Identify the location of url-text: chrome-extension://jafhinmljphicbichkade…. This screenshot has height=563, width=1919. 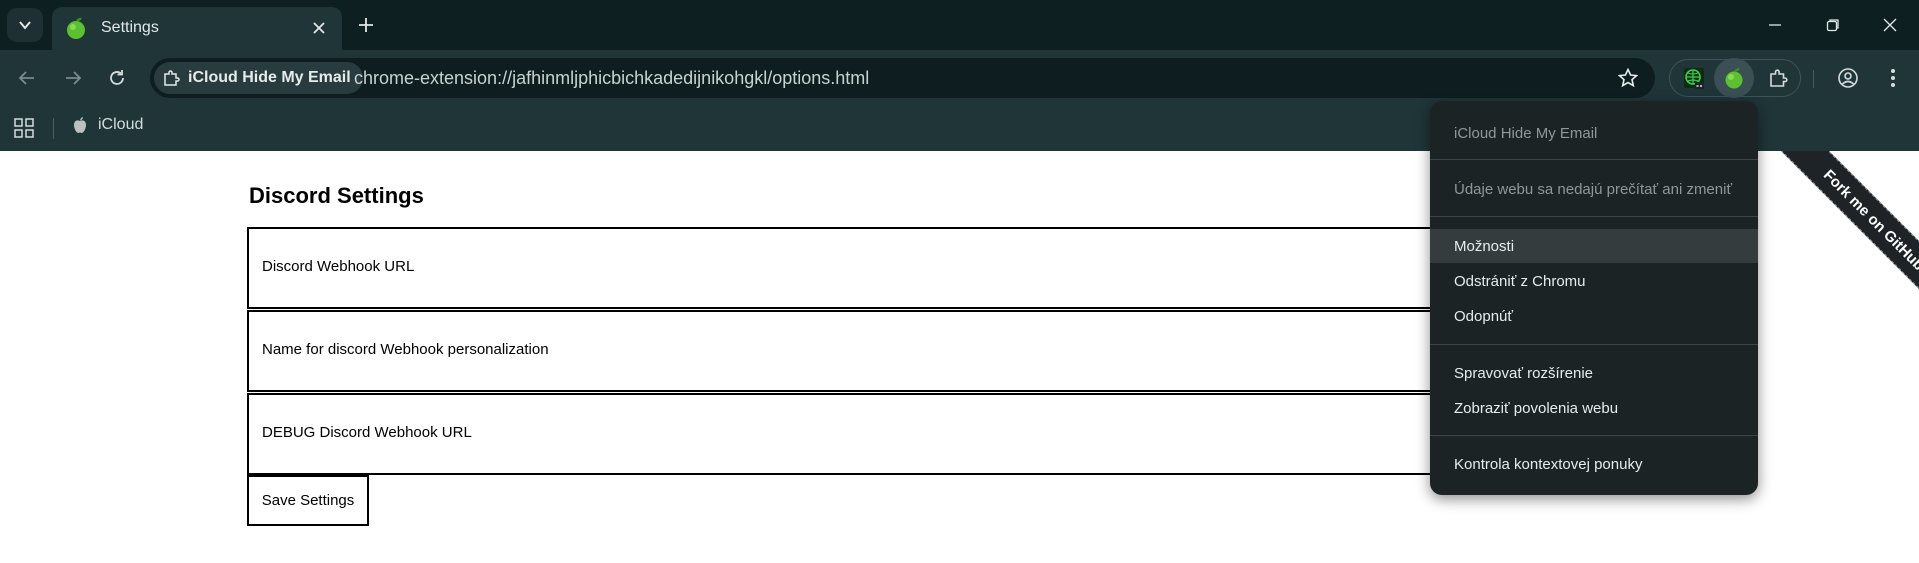
(612, 78).